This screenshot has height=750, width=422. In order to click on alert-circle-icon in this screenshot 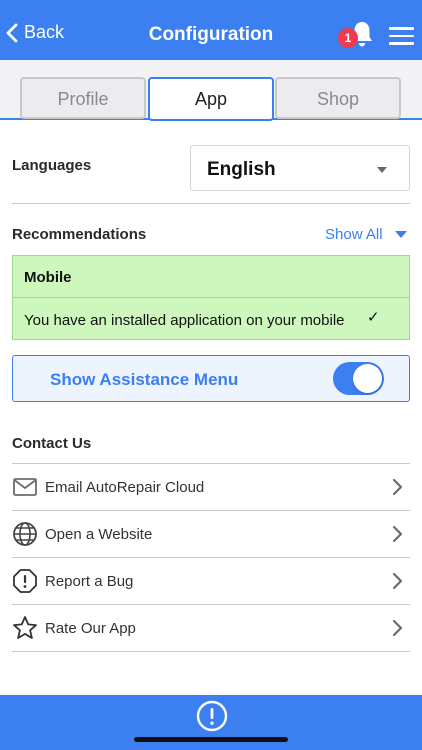, I will do `click(212, 716)`.